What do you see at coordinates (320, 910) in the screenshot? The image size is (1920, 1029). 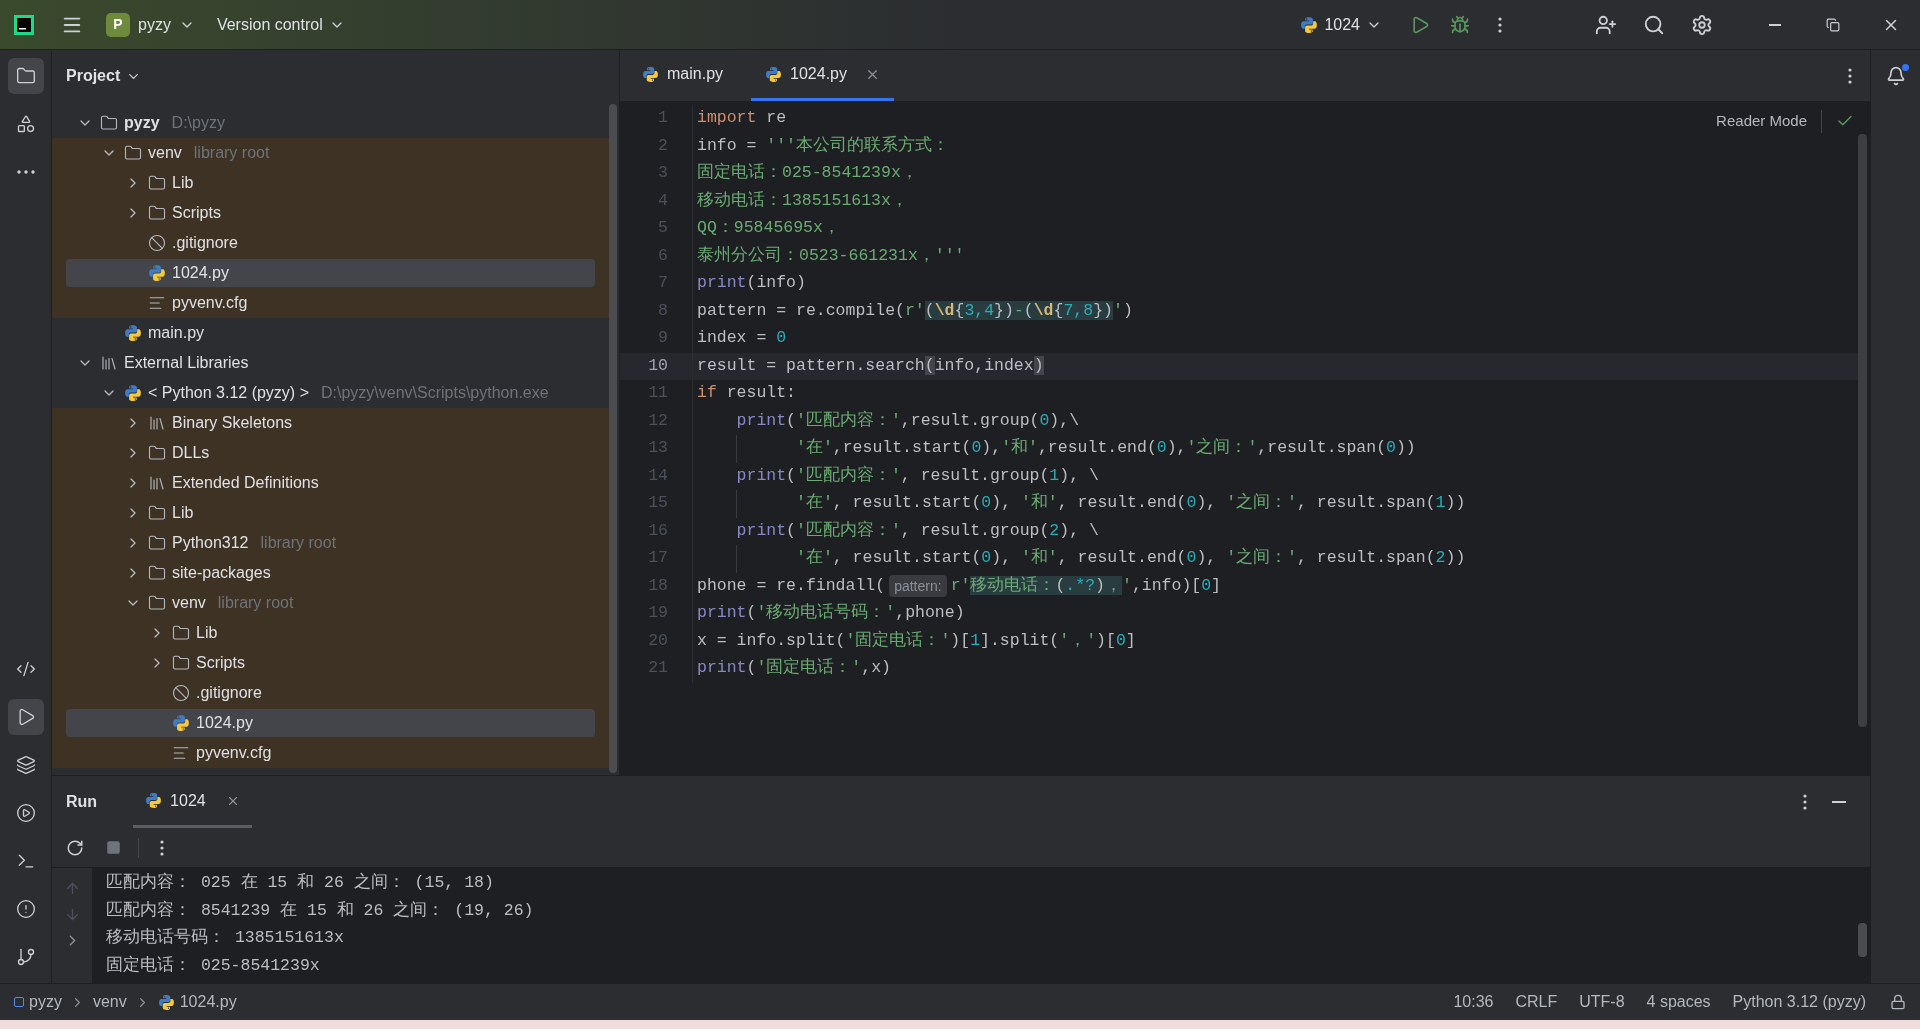 I see `output-line: 匹配内容： 8541239 在 15 和 26 之间： (19, 26)` at bounding box center [320, 910].